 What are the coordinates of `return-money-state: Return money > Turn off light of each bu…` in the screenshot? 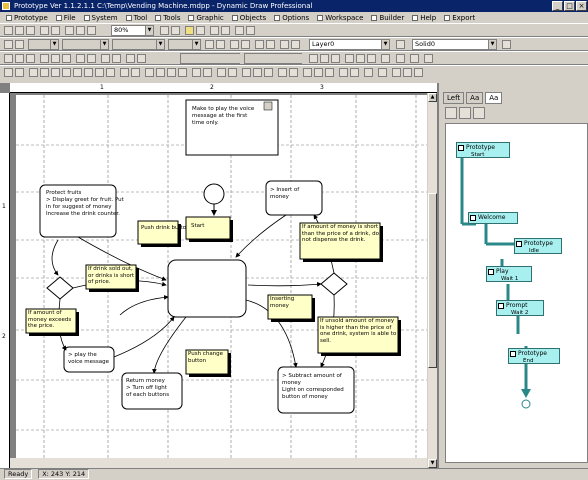 It's located at (152, 391).